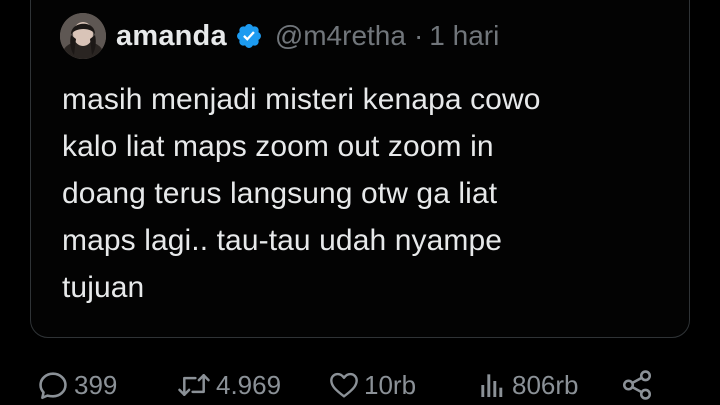 This screenshot has width=720, height=405. I want to click on like-icon, so click(344, 385).